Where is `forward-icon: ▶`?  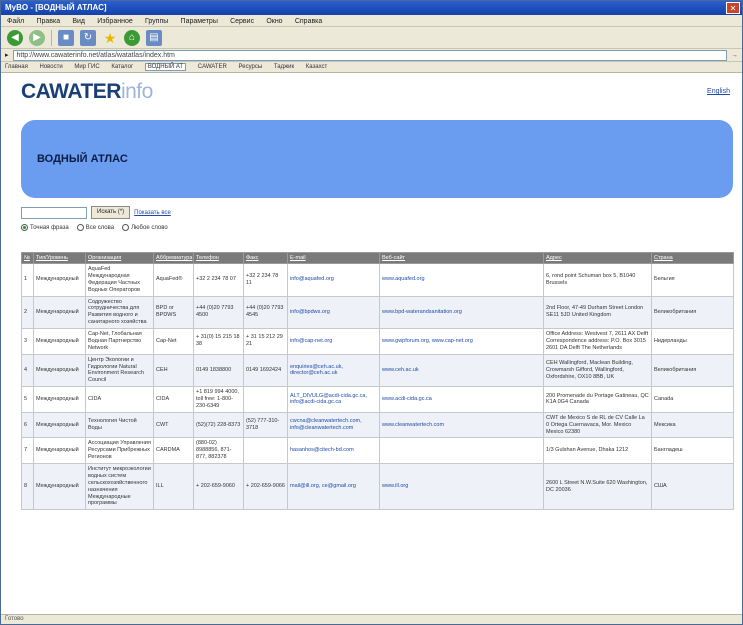
forward-icon: ▶ is located at coordinates (37, 37).